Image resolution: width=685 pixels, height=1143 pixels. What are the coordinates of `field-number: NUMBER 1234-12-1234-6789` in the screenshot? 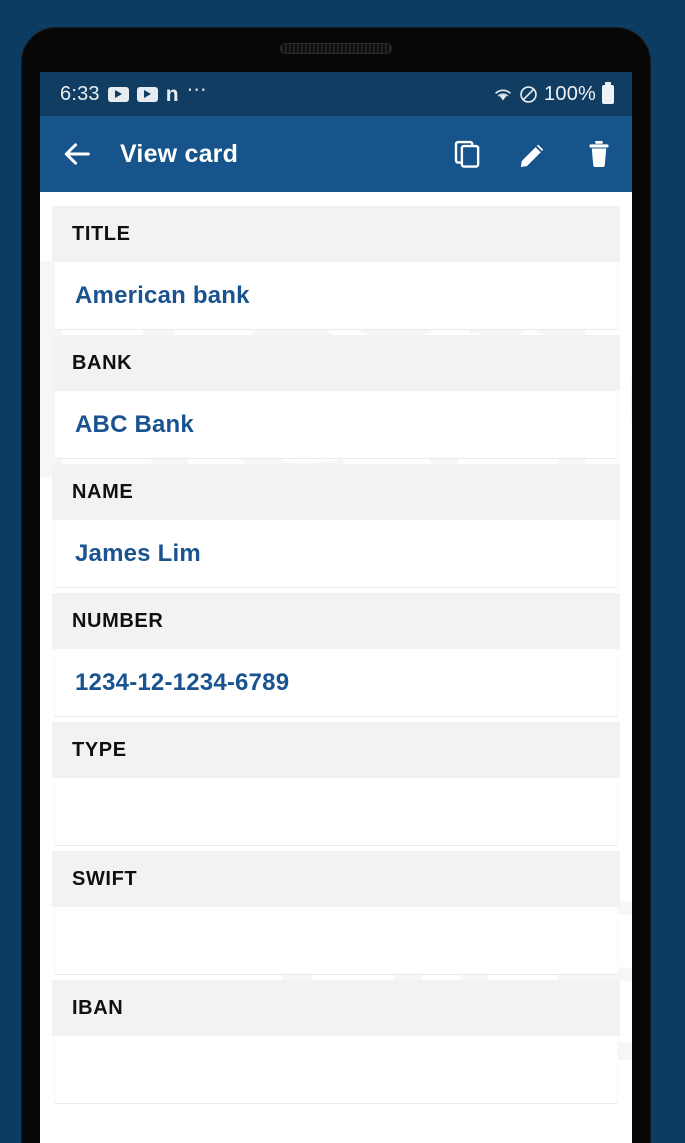 It's located at (336, 655).